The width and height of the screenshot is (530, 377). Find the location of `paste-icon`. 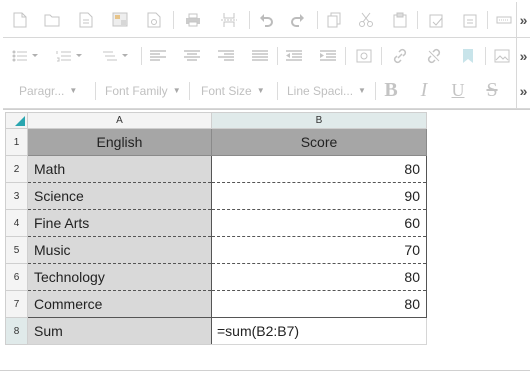

paste-icon is located at coordinates (400, 19).